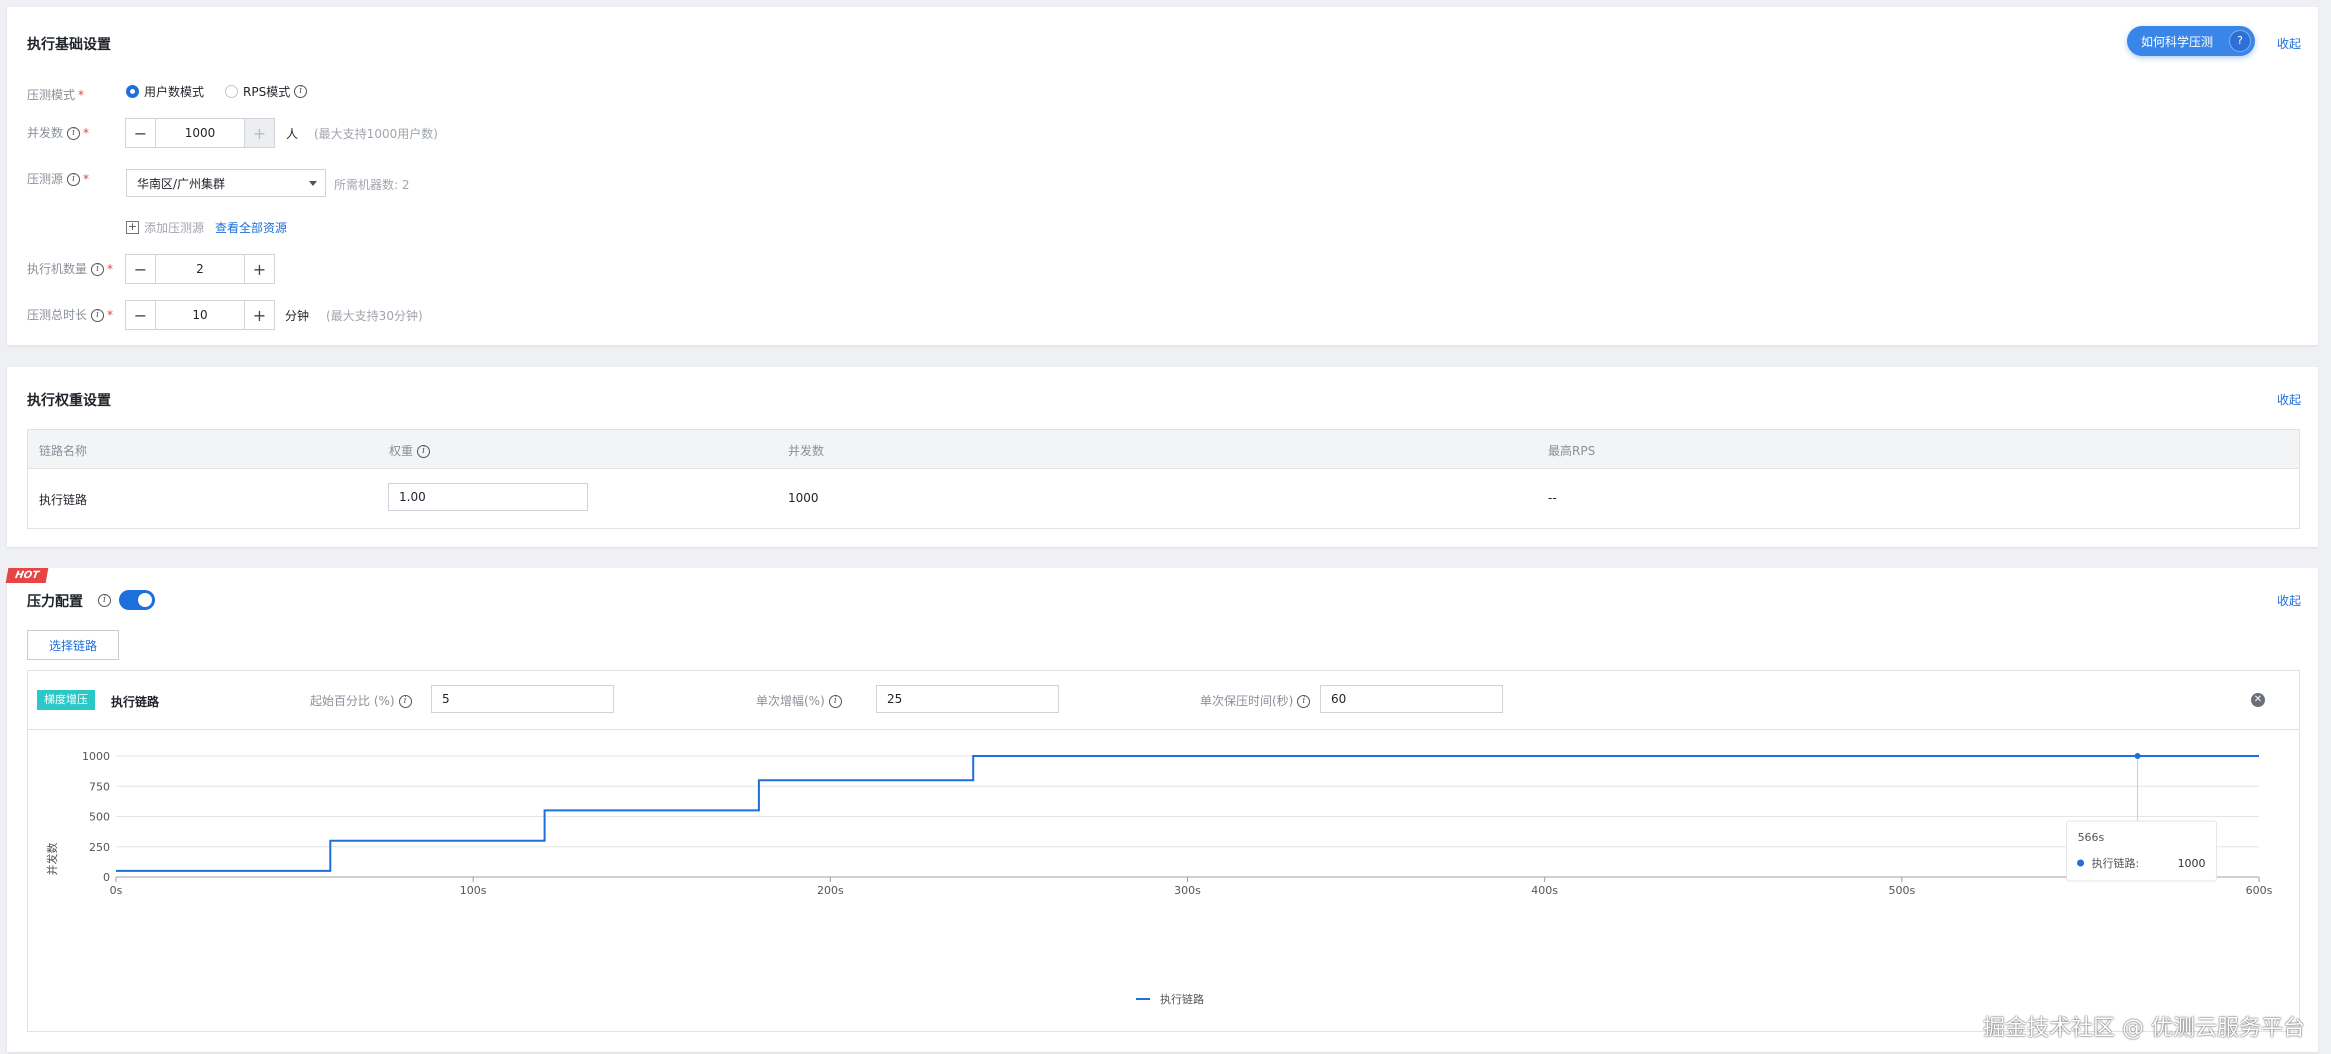  Describe the element at coordinates (99, 847) in the screenshot. I see `y-tick-label: 250` at that location.